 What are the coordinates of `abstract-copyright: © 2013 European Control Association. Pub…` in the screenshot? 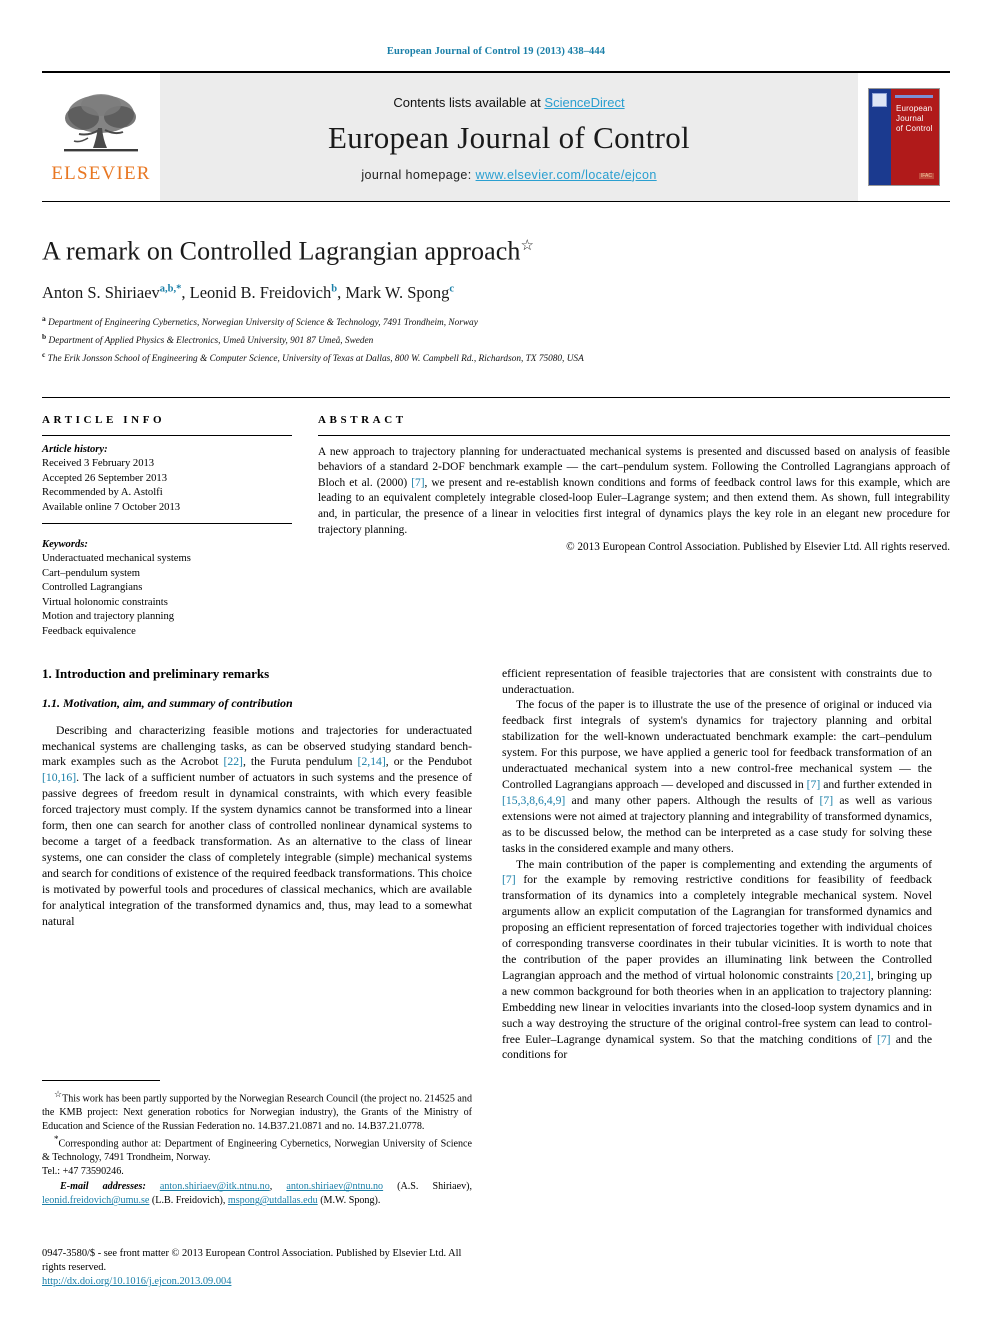 It's located at (758, 547).